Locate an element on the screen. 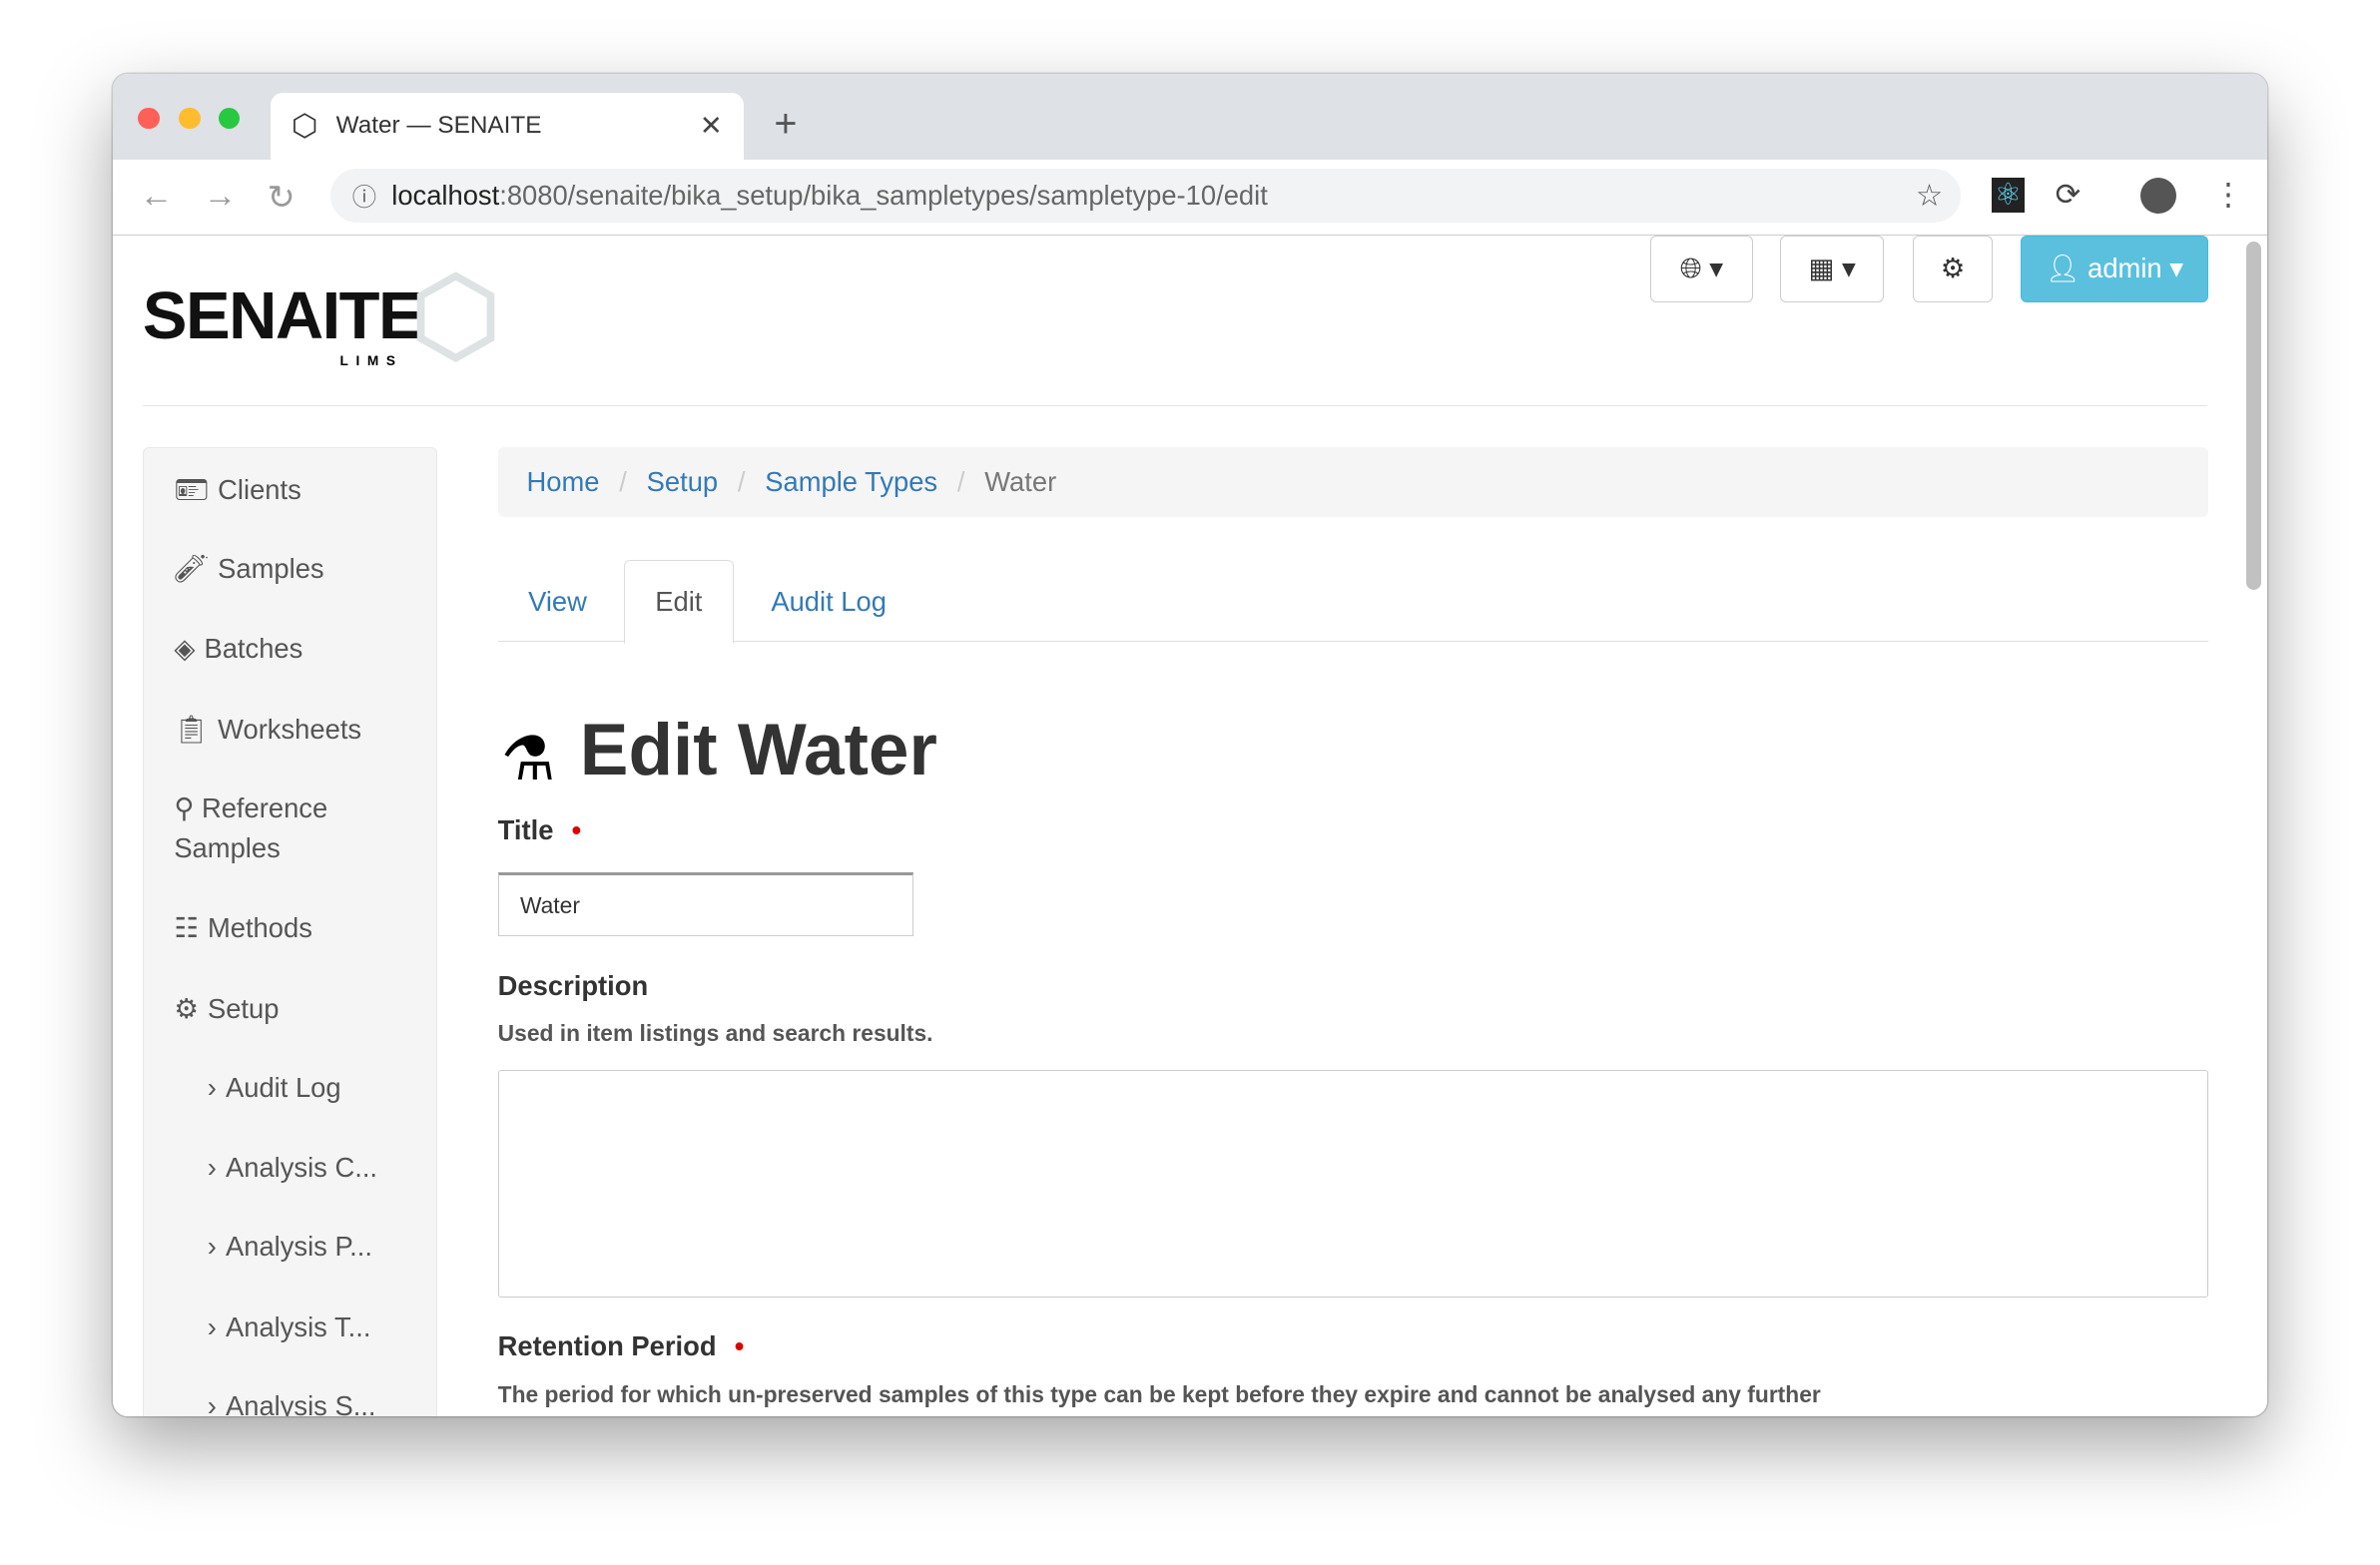  divider is located at coordinates (1174, 405).